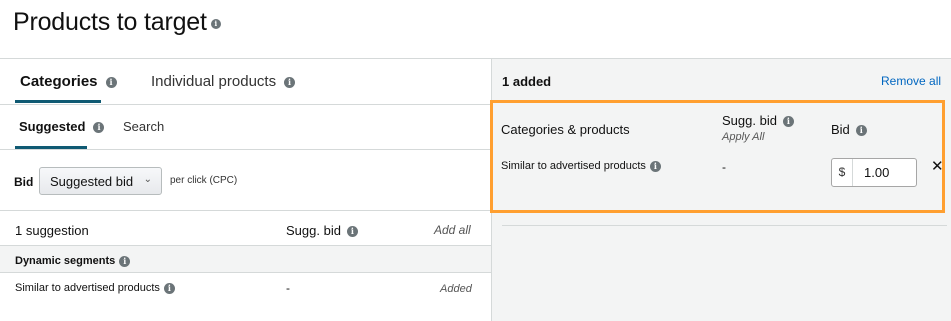 This screenshot has height=321, width=951. I want to click on added-divider, so click(724, 225).